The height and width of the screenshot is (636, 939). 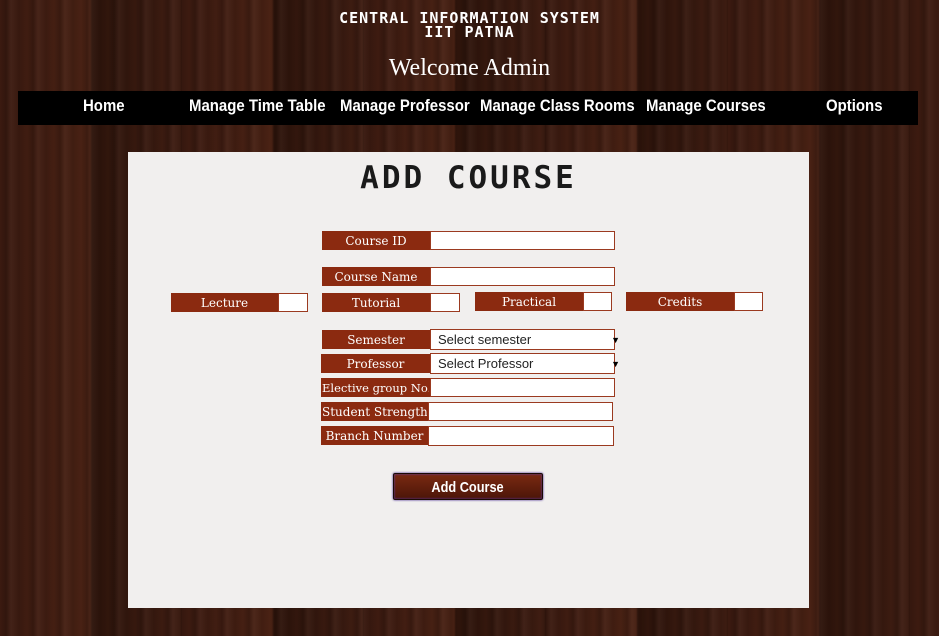 I want to click on institute-title: IIT PATNA, so click(x=469, y=32).